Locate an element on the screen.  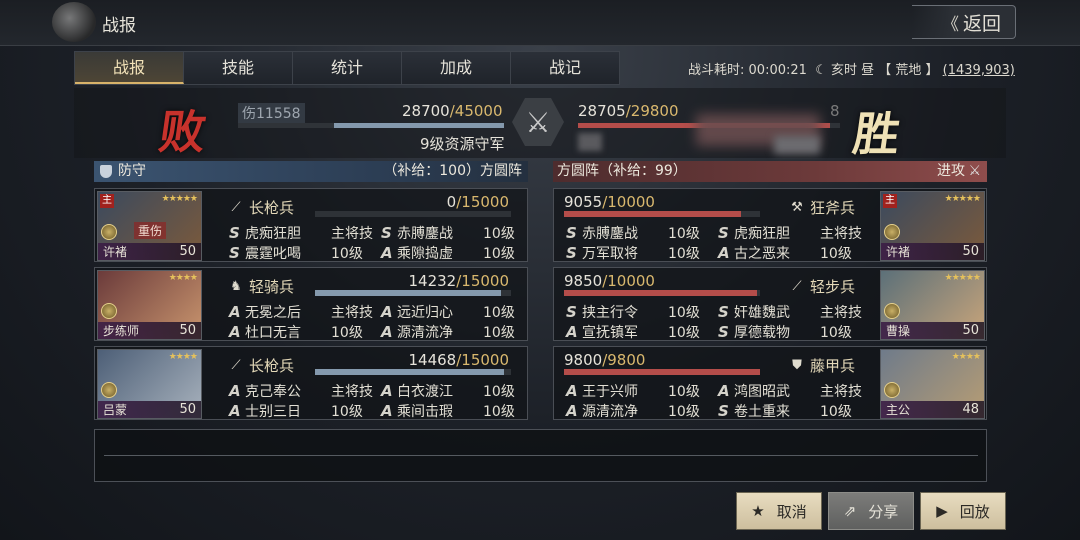
skill-entry: A 白衣渡江 10级 is located at coordinates (456, 391).